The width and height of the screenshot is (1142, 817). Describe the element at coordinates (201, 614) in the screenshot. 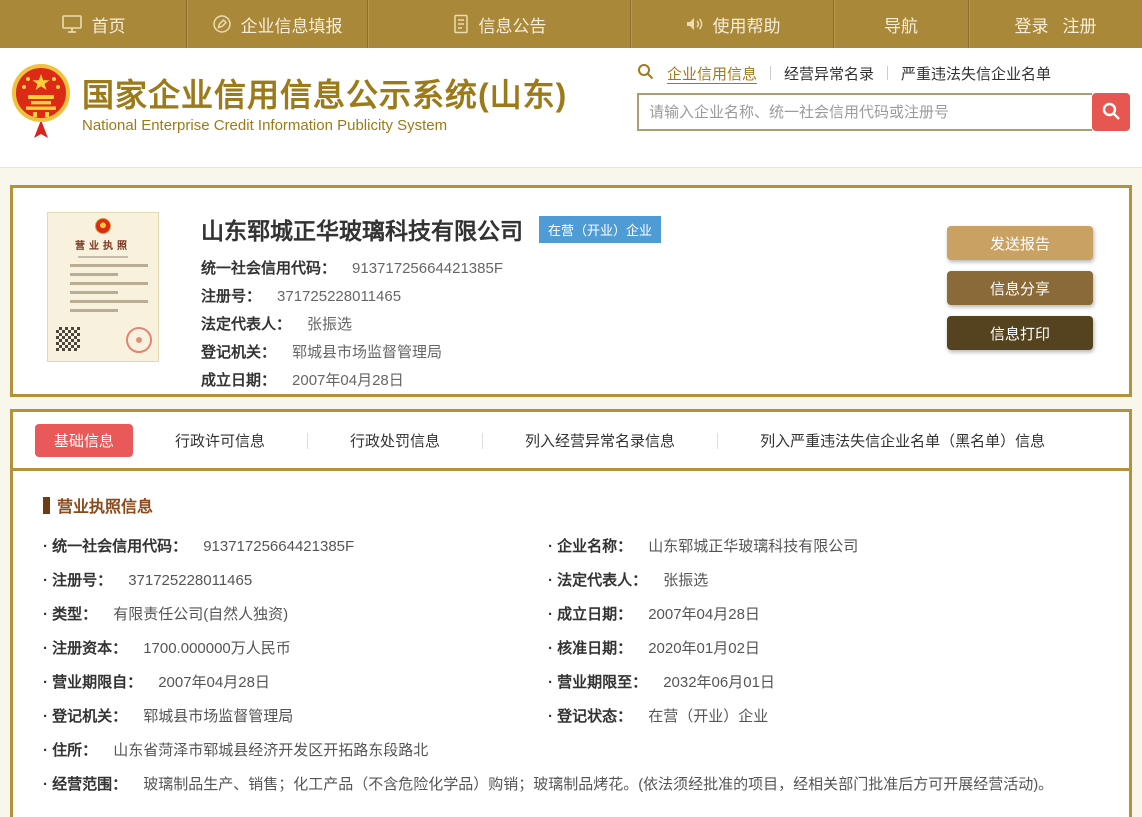

I see `detail-value: 有限责任公司(自然人独资)` at that location.